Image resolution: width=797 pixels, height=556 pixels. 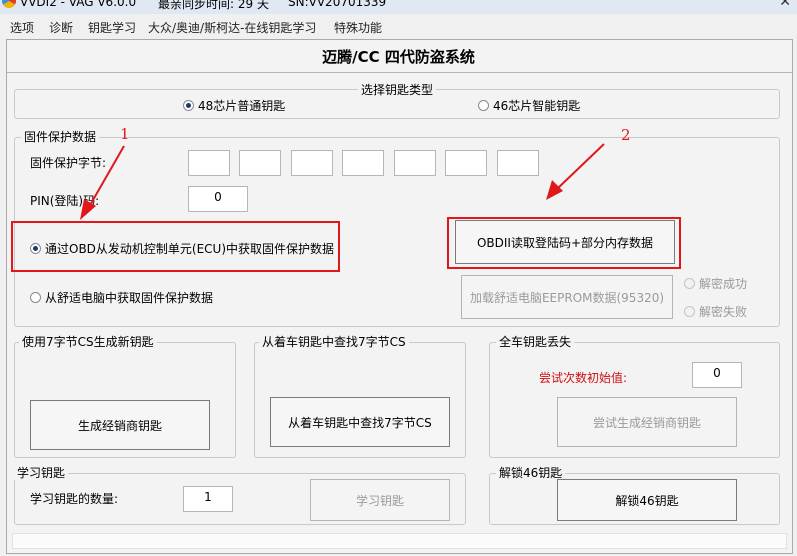 What do you see at coordinates (360, 422) in the screenshot?
I see `find-cs-button: 从着车钥匙中查找7字节CS` at bounding box center [360, 422].